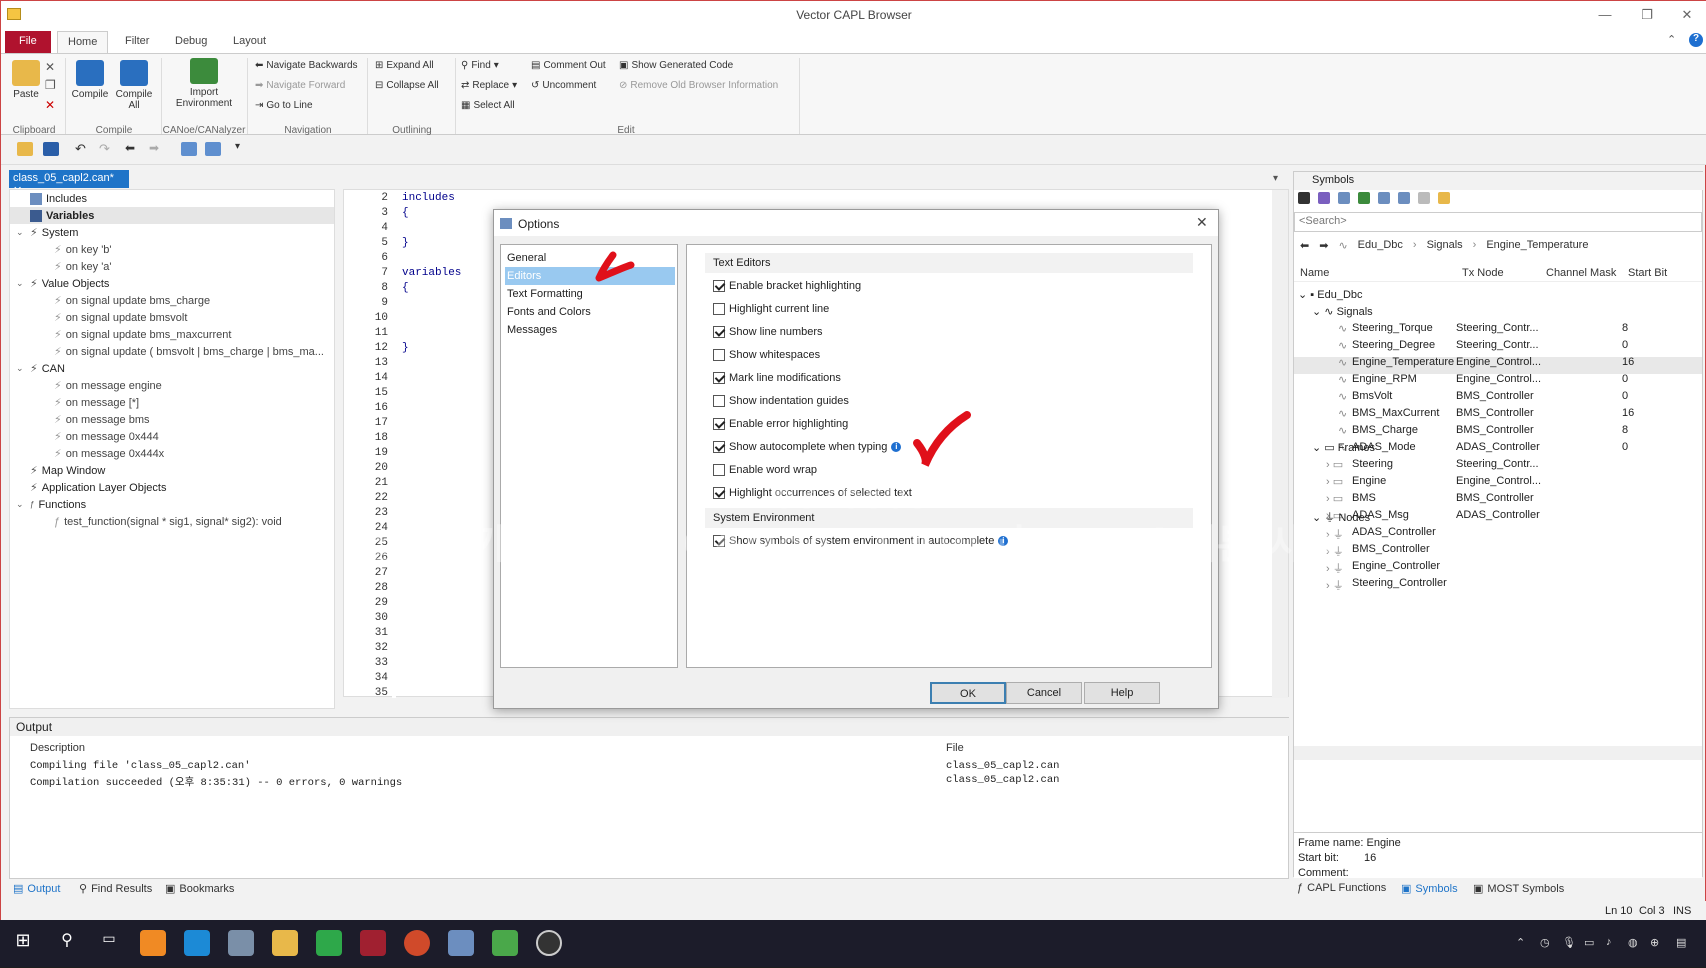  What do you see at coordinates (108, 385) in the screenshot?
I see `tree-item-message: ⚡ on message engine` at bounding box center [108, 385].